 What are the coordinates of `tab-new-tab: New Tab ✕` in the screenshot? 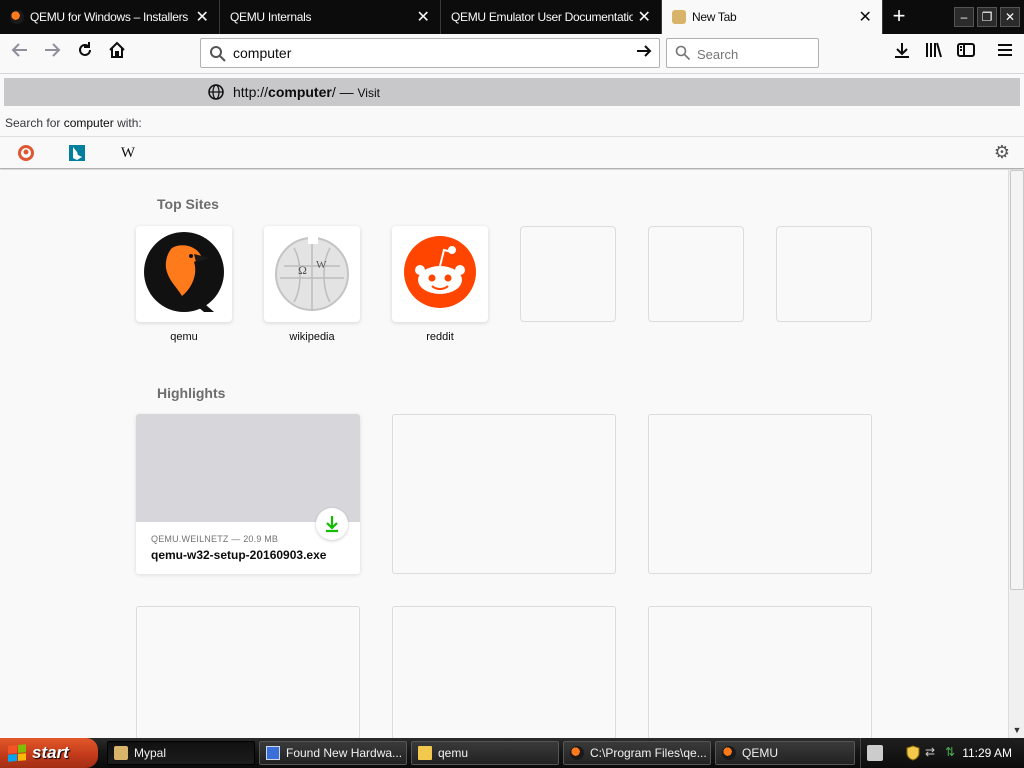 It's located at (772, 17).